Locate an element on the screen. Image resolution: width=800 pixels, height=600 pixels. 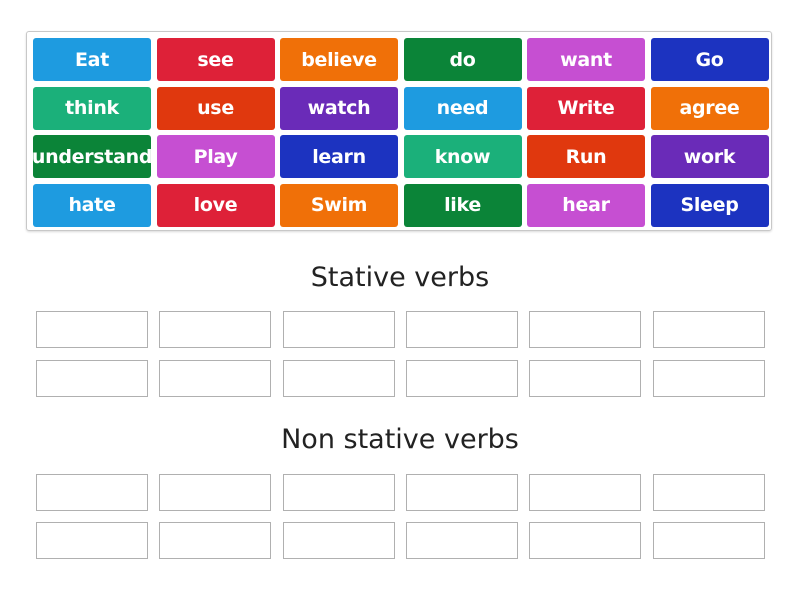
word-tile: Write is located at coordinates (586, 108).